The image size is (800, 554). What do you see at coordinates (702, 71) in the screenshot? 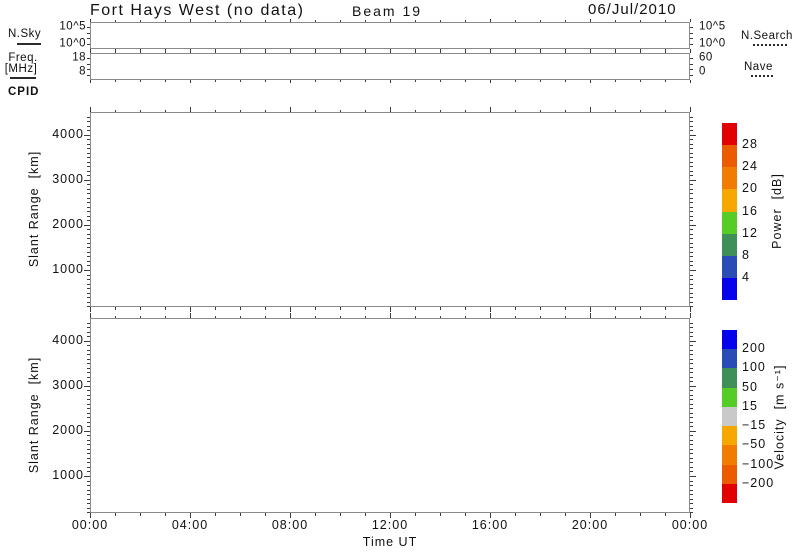
I see `panel-tick-label: 0` at bounding box center [702, 71].